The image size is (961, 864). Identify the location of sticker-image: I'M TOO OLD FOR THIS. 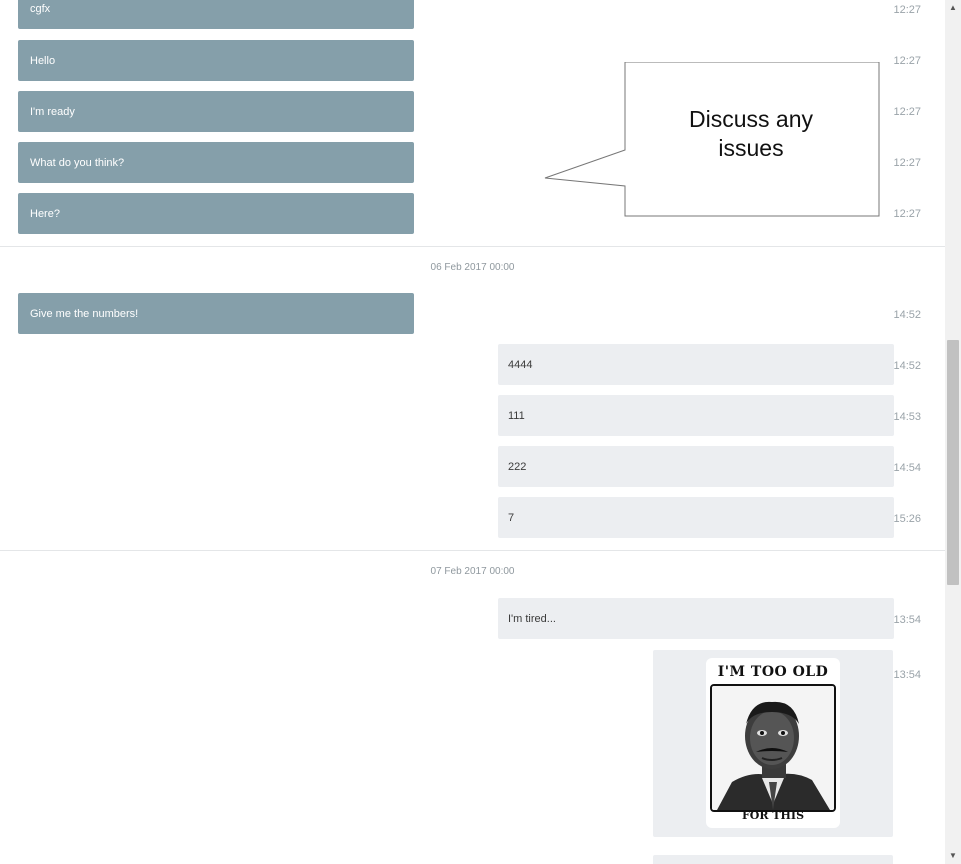
(773, 743).